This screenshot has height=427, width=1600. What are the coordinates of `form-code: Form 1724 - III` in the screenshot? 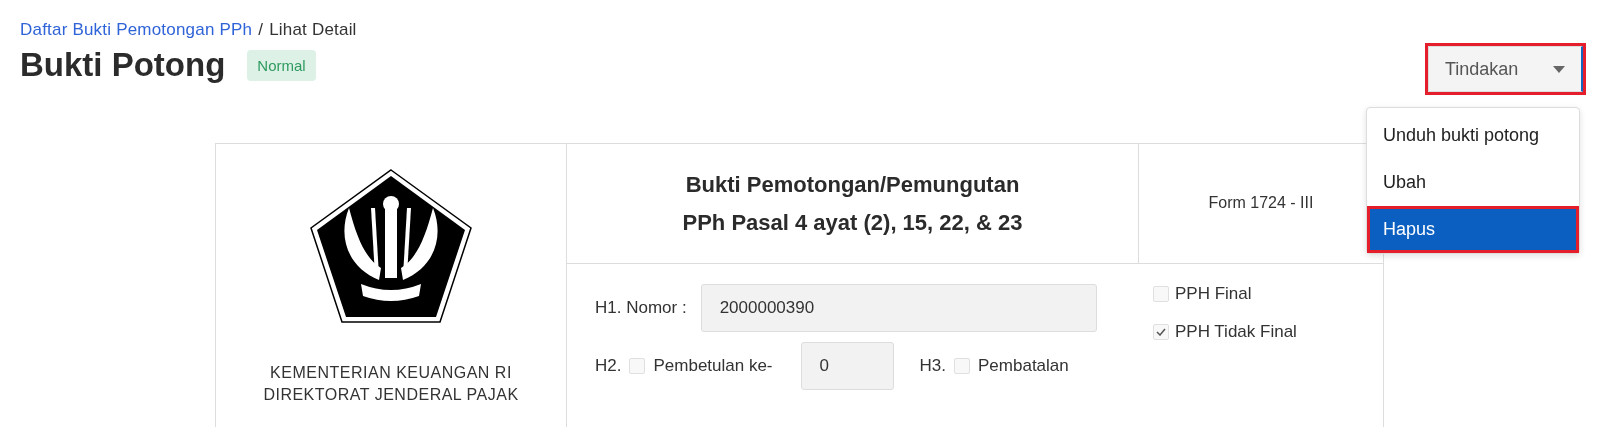 It's located at (1261, 202).